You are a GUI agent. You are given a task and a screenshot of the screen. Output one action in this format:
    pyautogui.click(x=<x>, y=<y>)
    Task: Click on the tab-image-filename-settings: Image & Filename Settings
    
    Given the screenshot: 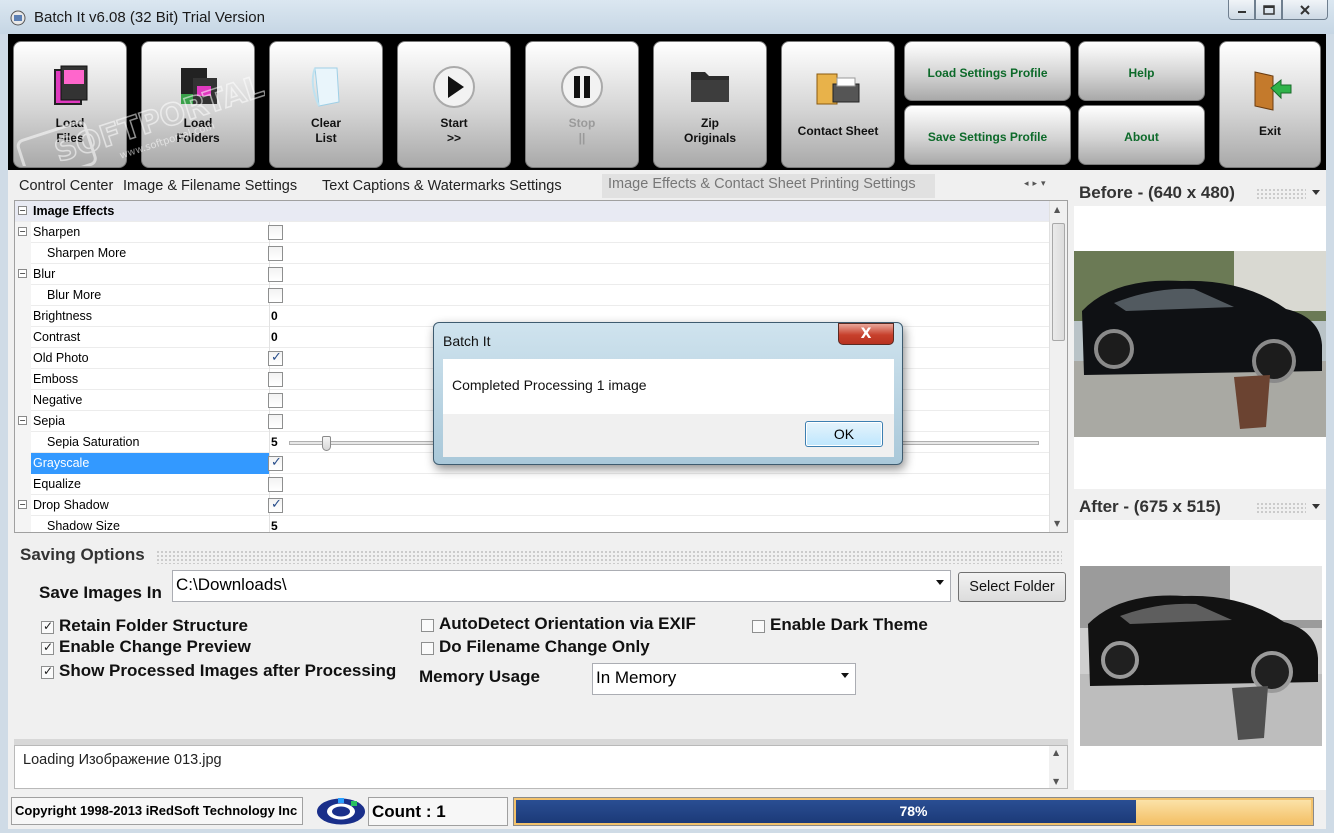 What is the action you would take?
    pyautogui.click(x=210, y=186)
    